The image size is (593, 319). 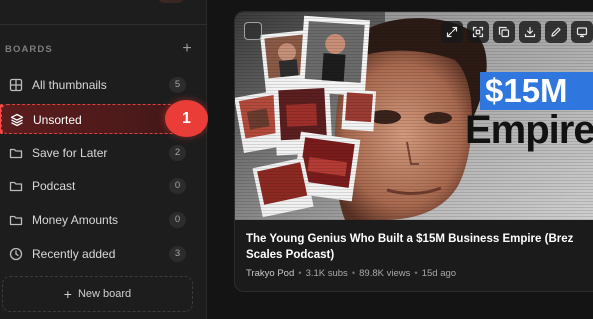 I want to click on sidebar-item-save-for-later: Save for Later 2, so click(x=95, y=153).